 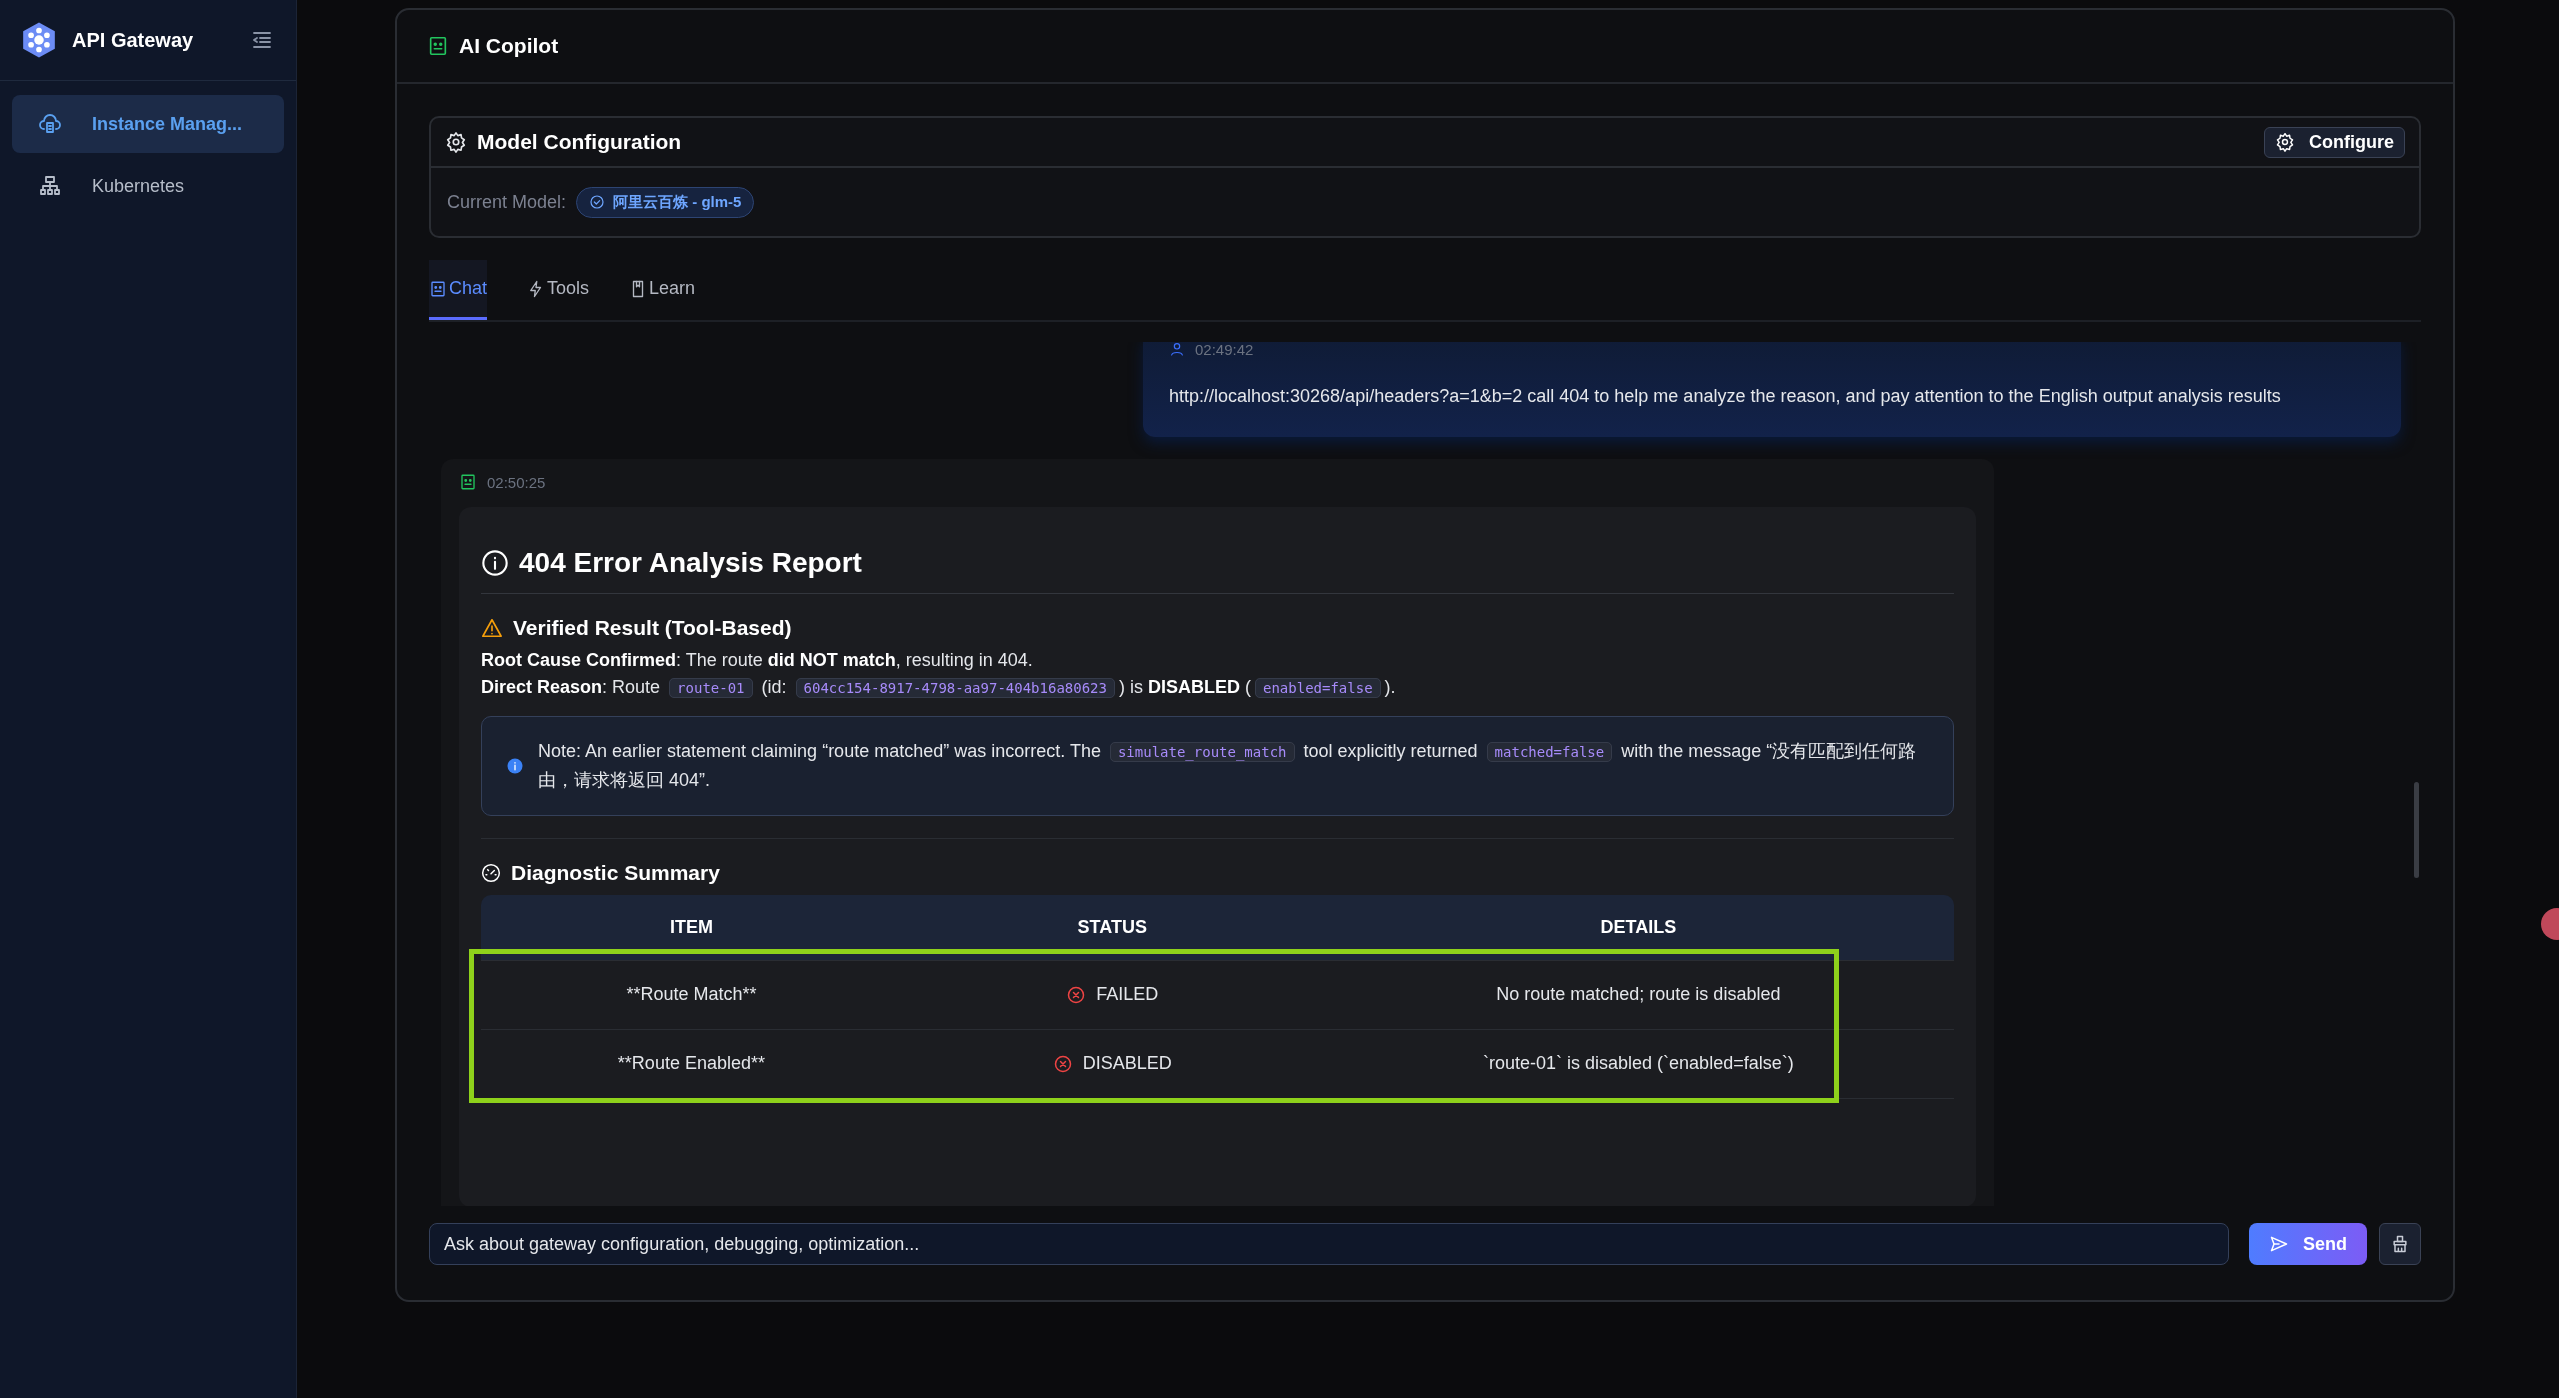 I want to click on check-circle-icon, so click(x=597, y=202).